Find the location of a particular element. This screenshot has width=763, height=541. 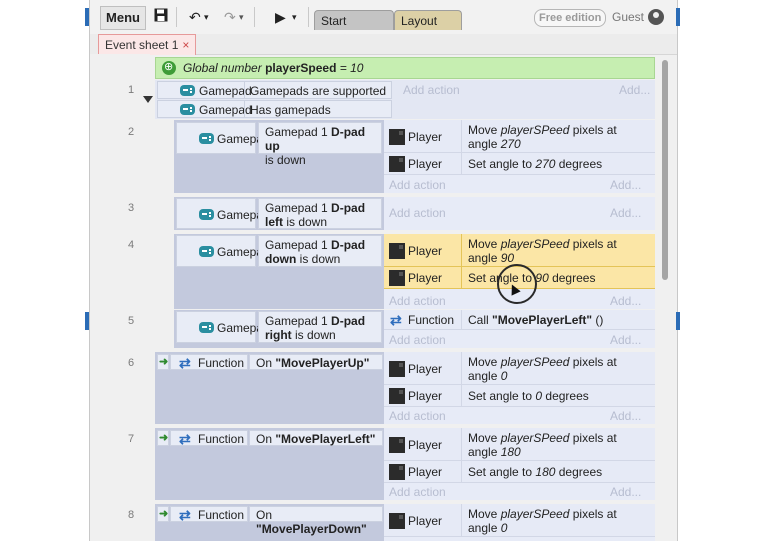

condition: Gamepad Gamepads are supported is located at coordinates (274, 90).